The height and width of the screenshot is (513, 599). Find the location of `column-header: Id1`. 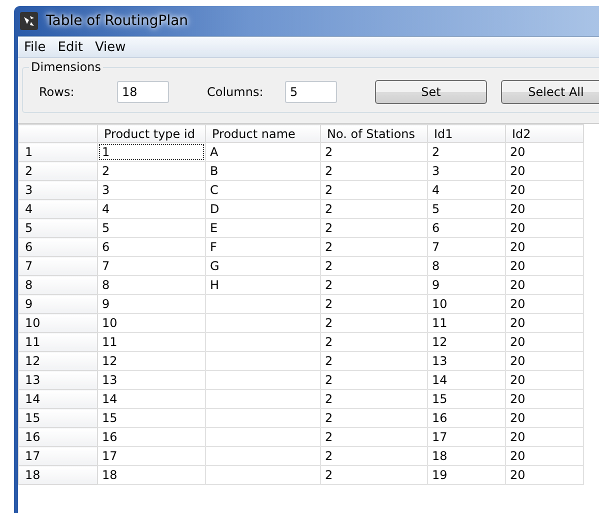

column-header: Id1 is located at coordinates (467, 133).